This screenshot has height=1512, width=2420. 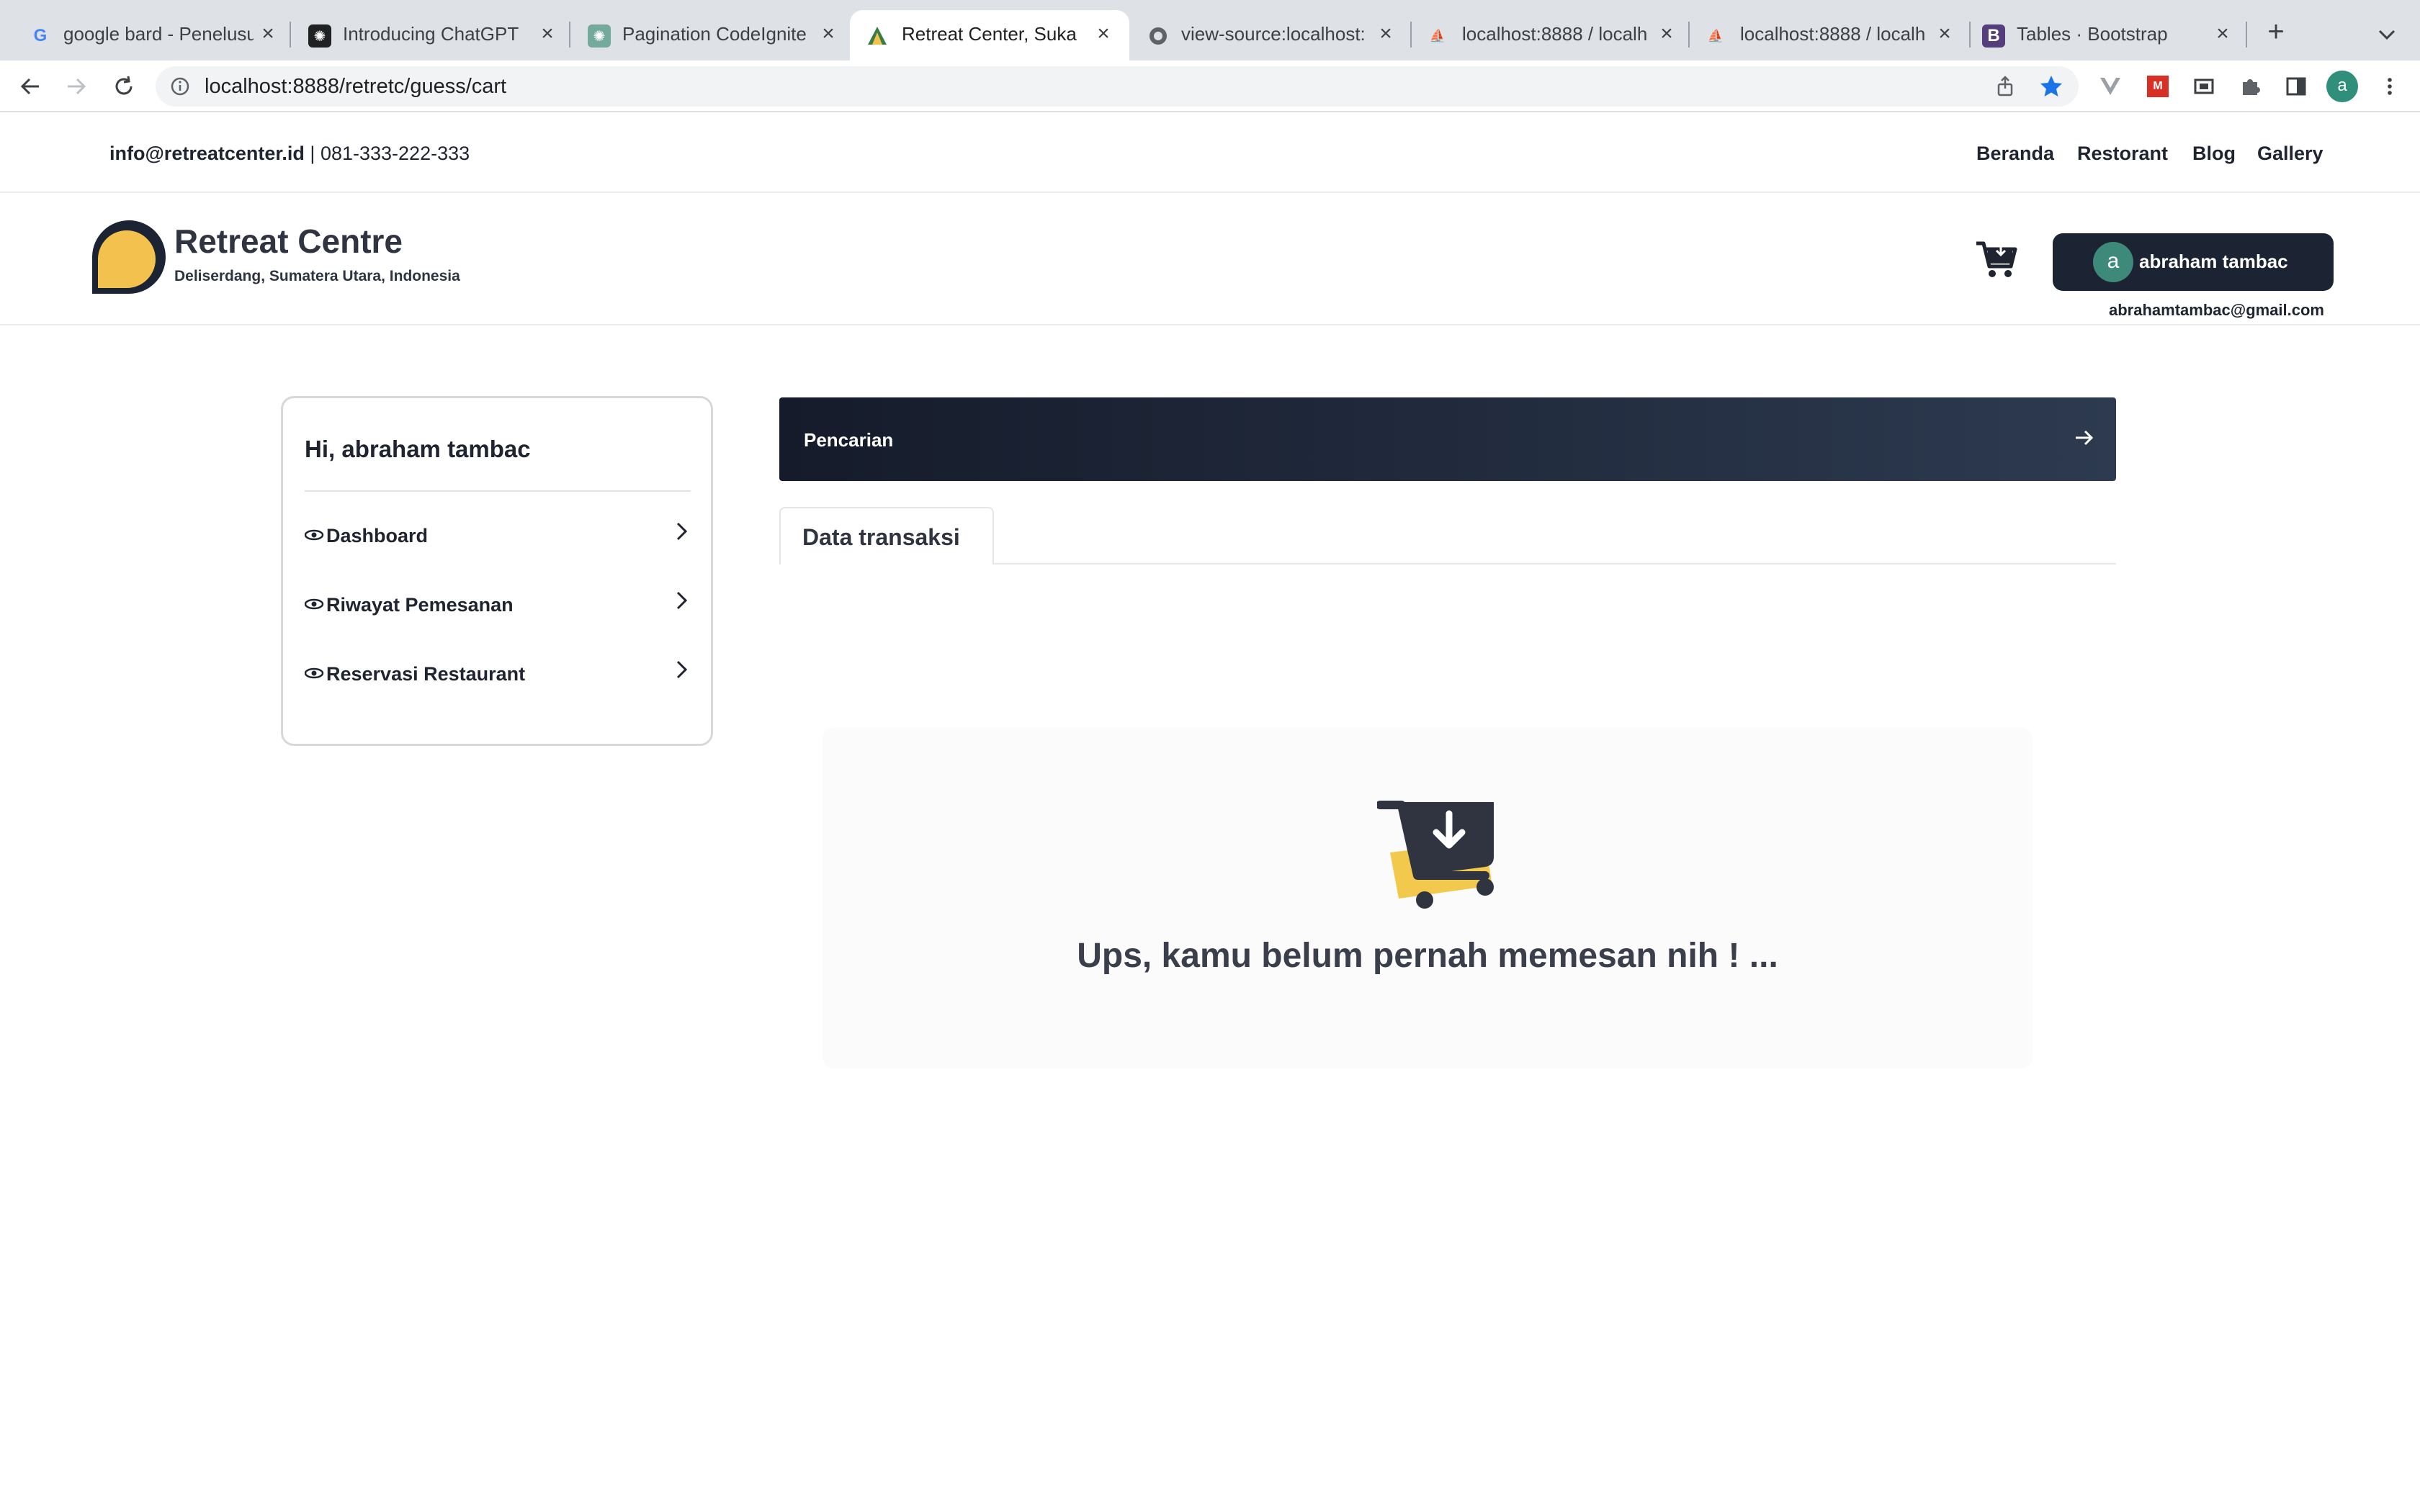 I want to click on sidebar-item-riwayat-pemesanan: Riwayat Pemesanan, so click(x=498, y=604).